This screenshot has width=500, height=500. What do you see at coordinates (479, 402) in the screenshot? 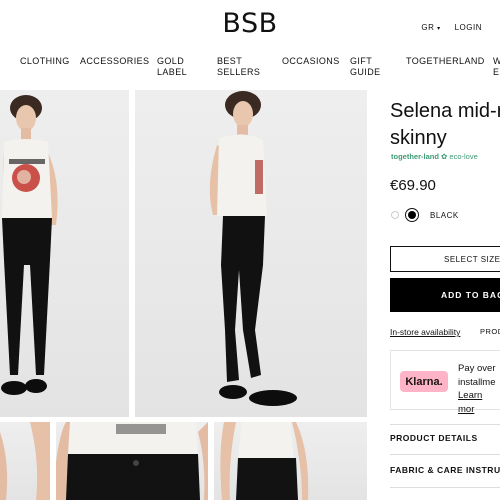
I see `klarna-learn-more-link: Learn mor` at bounding box center [479, 402].